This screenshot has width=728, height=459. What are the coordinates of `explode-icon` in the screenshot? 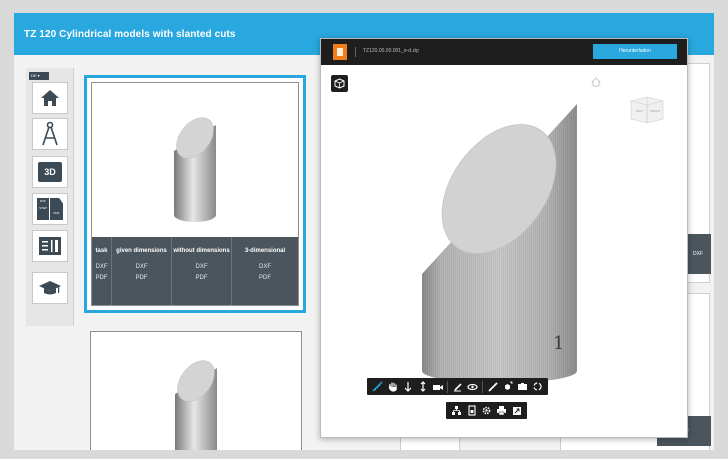 It's located at (507, 386).